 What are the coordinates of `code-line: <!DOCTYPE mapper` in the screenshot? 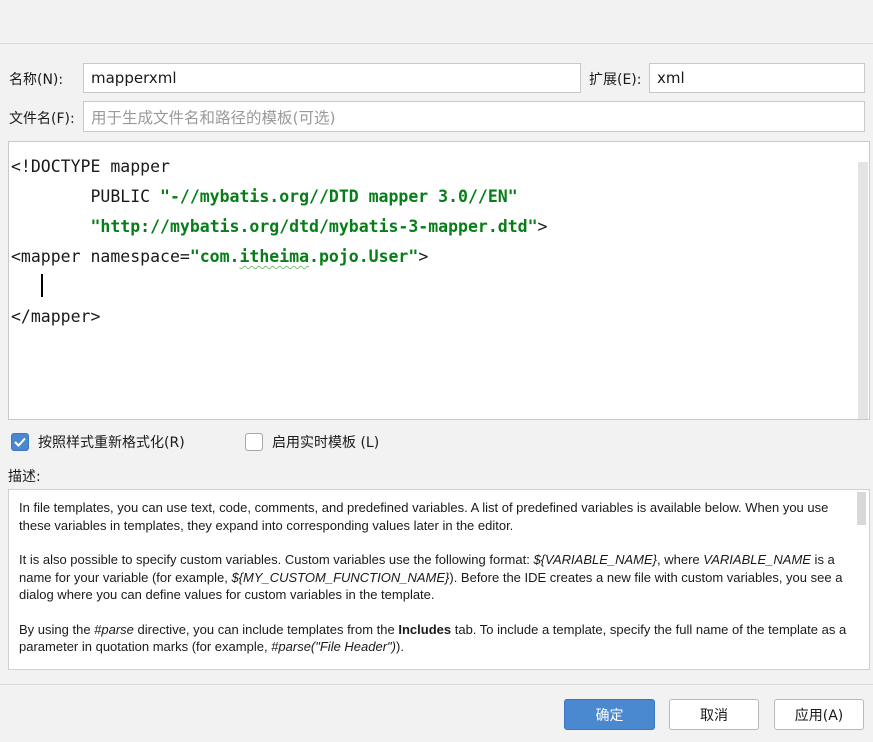 It's located at (279, 167).